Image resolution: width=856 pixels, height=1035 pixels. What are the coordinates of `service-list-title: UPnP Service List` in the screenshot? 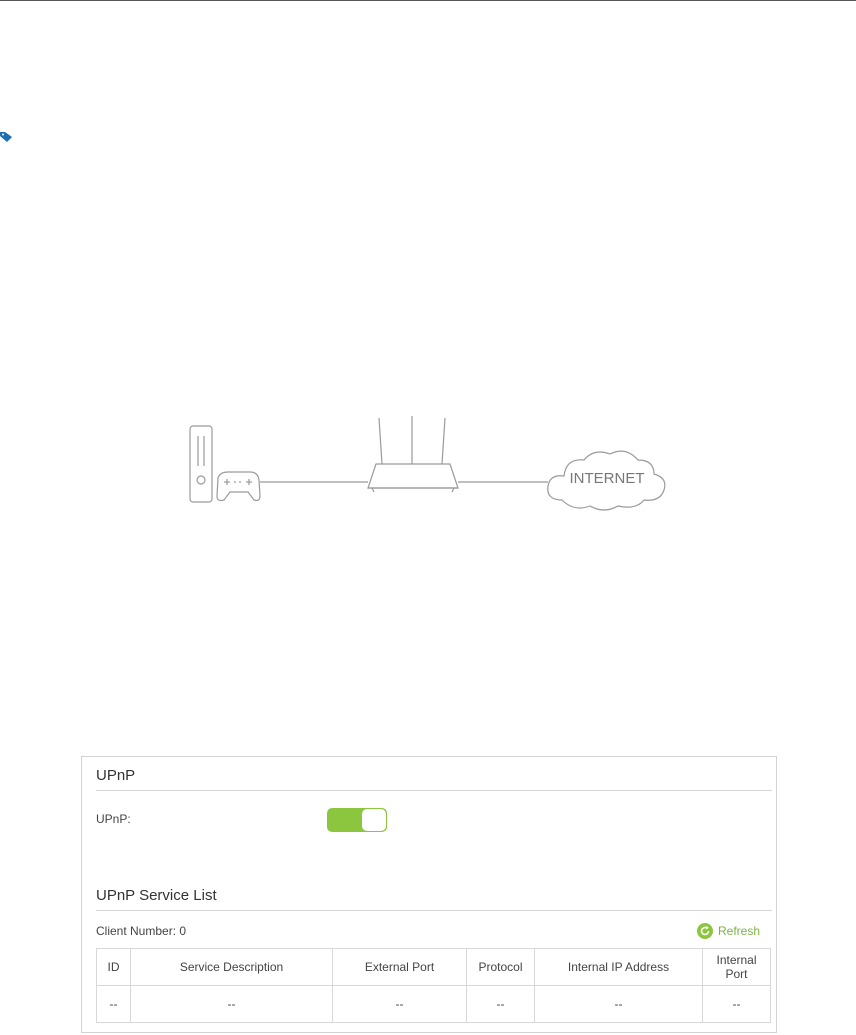 It's located at (156, 895).